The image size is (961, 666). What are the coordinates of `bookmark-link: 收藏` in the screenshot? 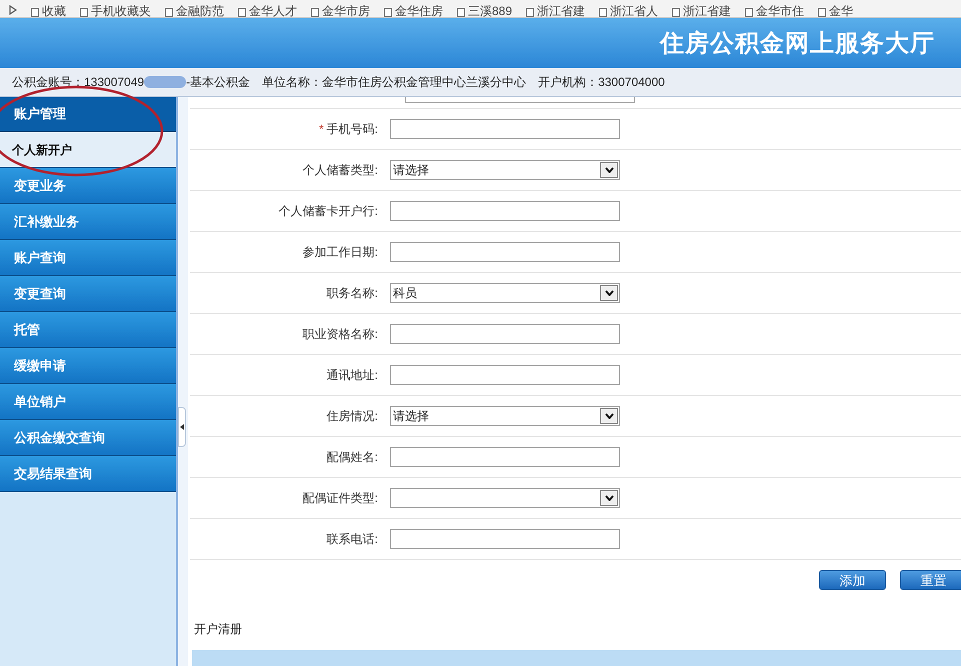 It's located at (48, 11).